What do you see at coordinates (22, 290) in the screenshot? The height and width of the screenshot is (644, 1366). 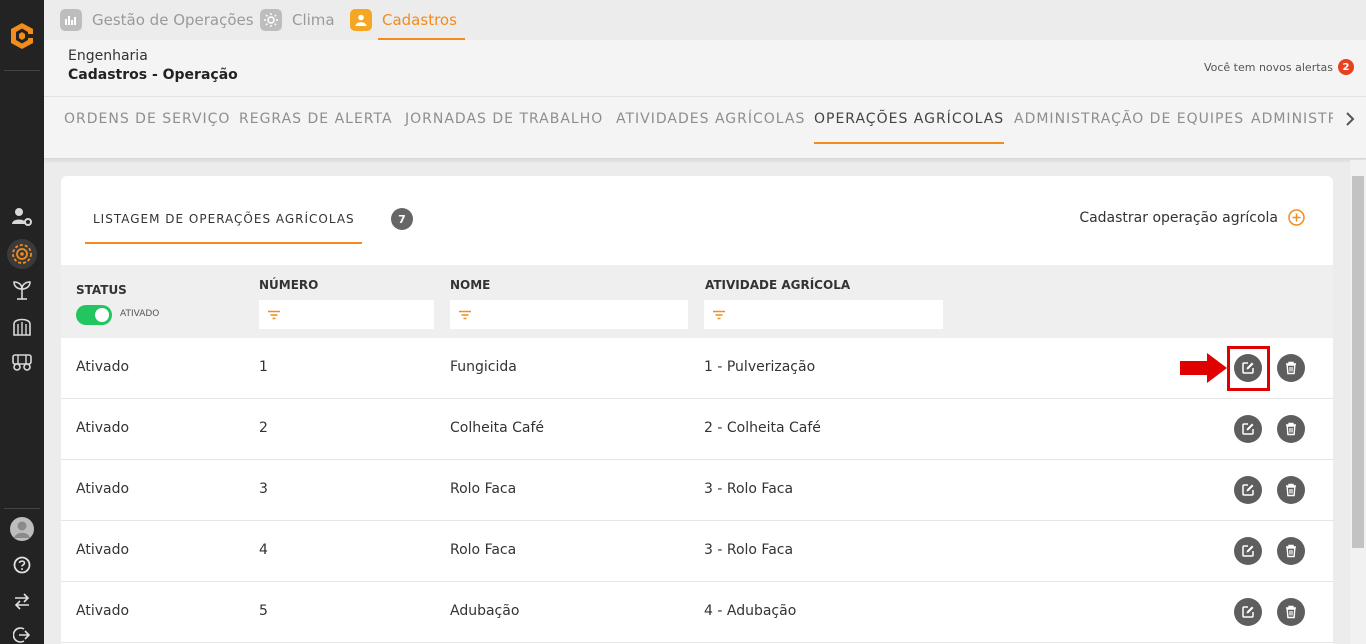 I see `sprout-icon` at bounding box center [22, 290].